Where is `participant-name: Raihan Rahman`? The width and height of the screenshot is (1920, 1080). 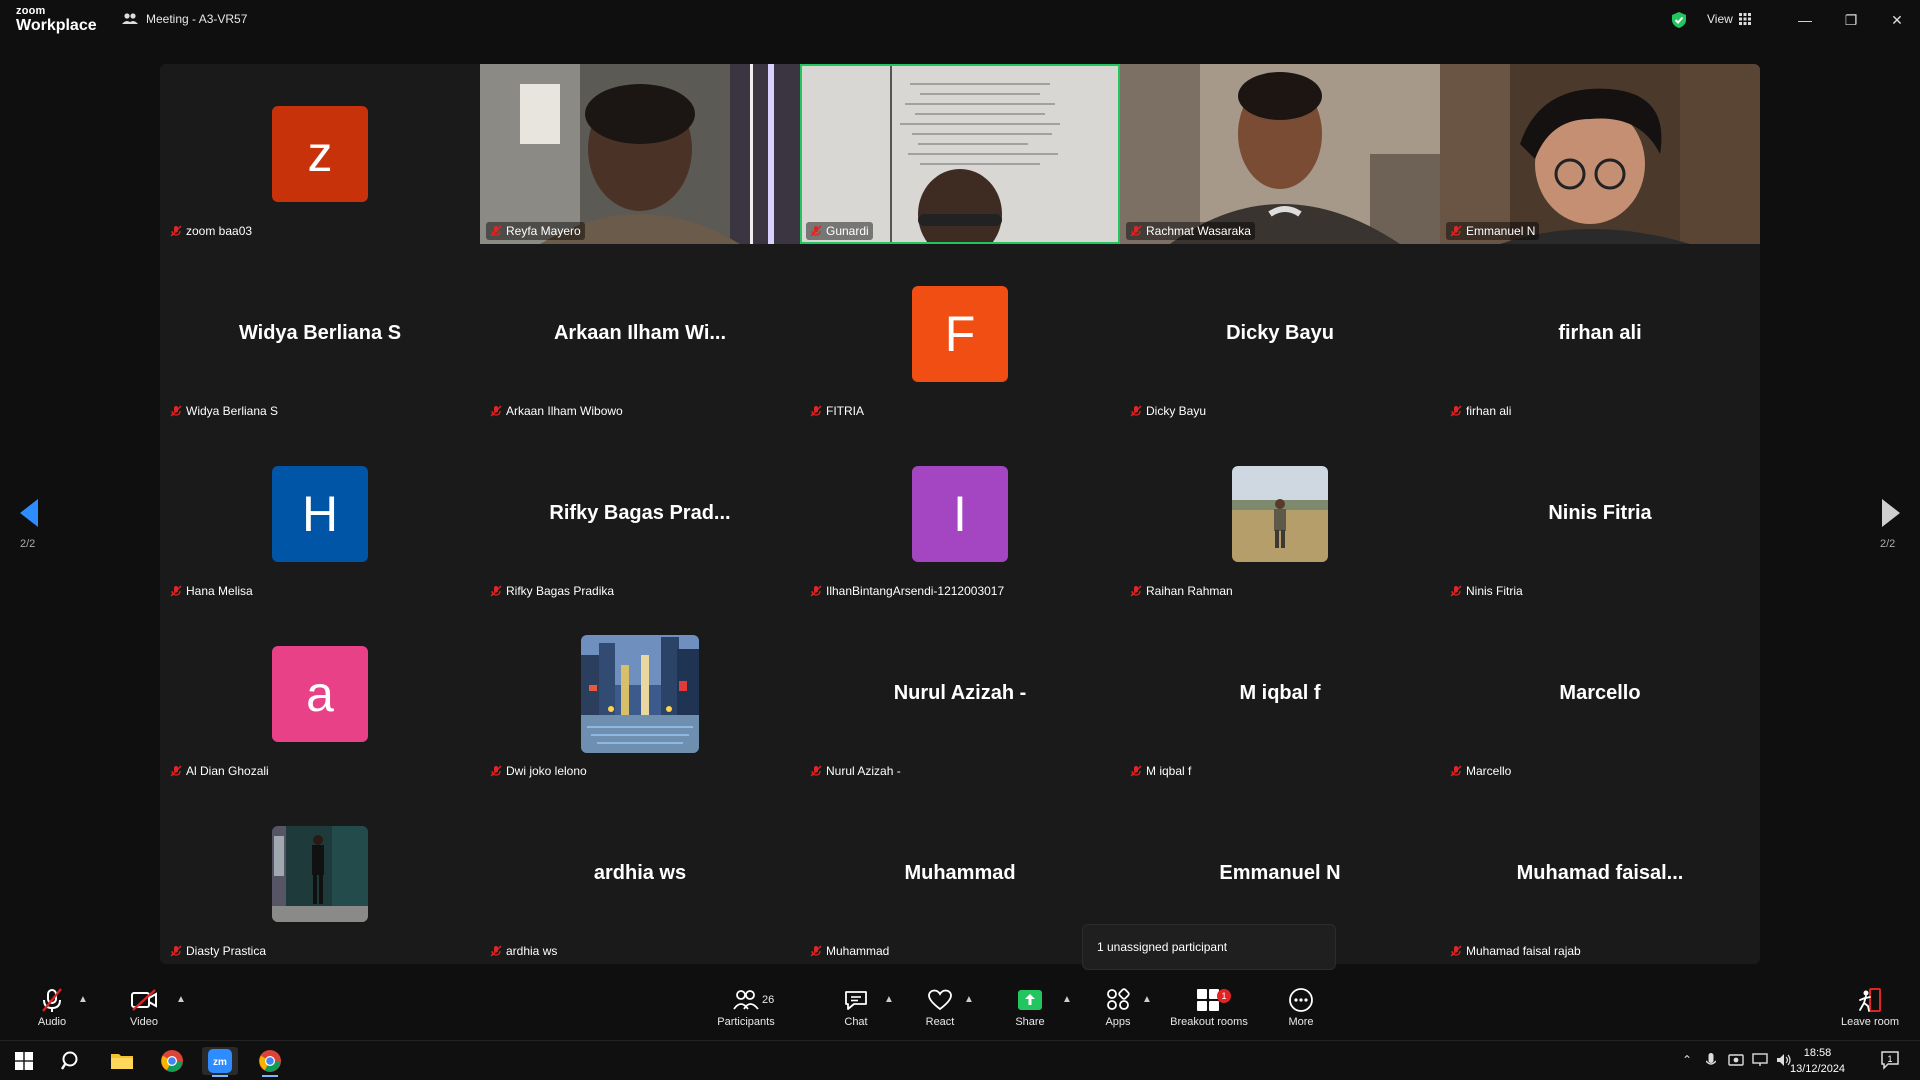 participant-name: Raihan Rahman is located at coordinates (1189, 591).